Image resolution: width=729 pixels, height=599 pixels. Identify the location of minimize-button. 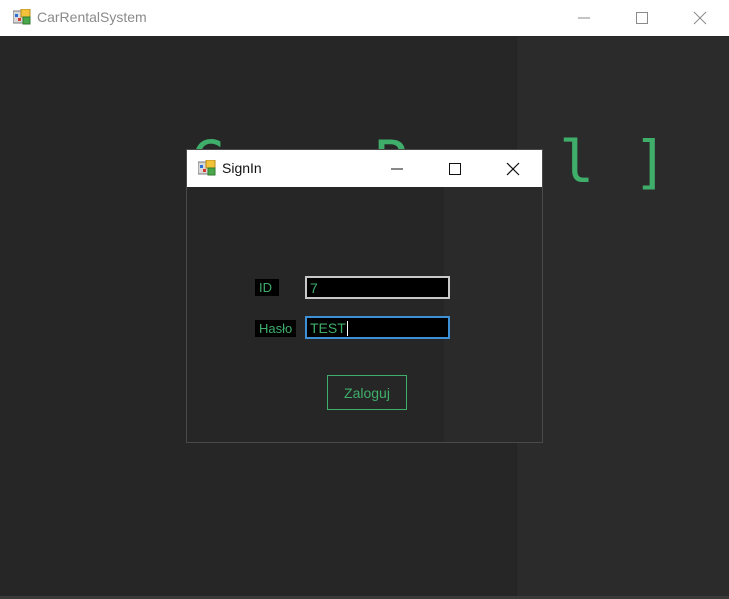
(584, 18).